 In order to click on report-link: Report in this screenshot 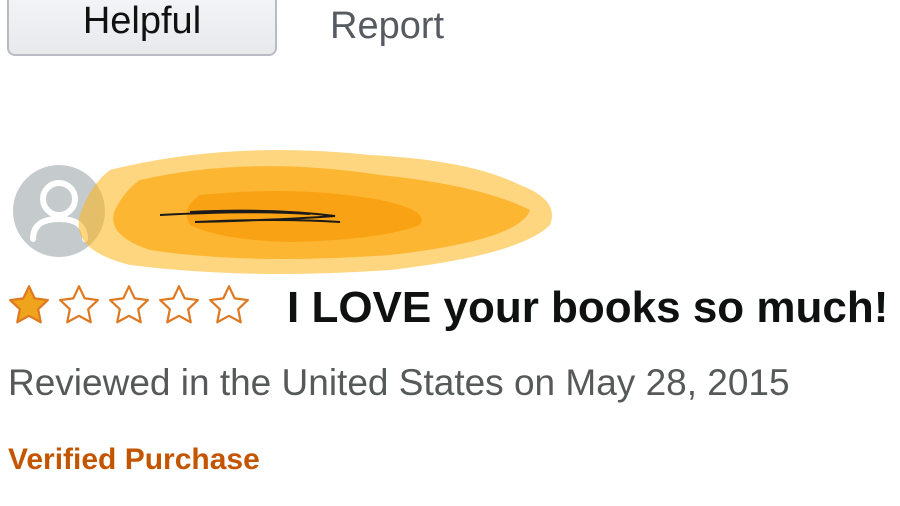, I will do `click(387, 33)`.